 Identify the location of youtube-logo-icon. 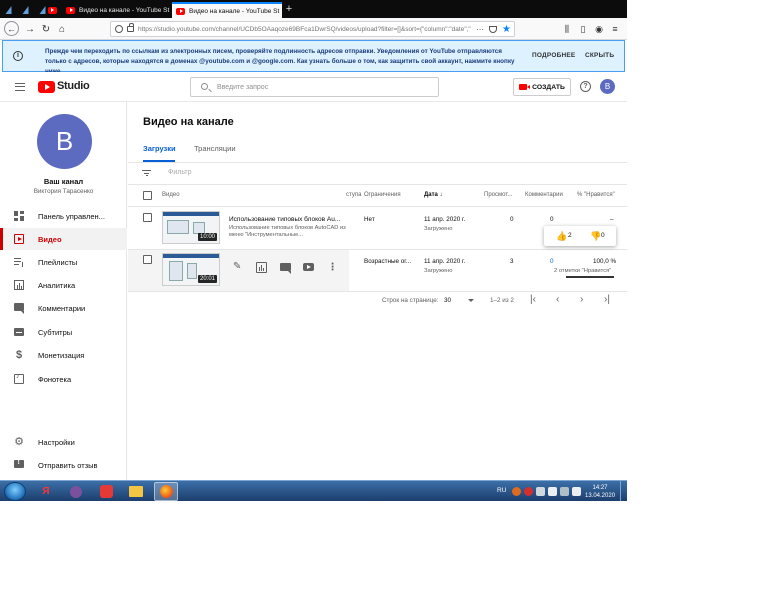
(46, 87).